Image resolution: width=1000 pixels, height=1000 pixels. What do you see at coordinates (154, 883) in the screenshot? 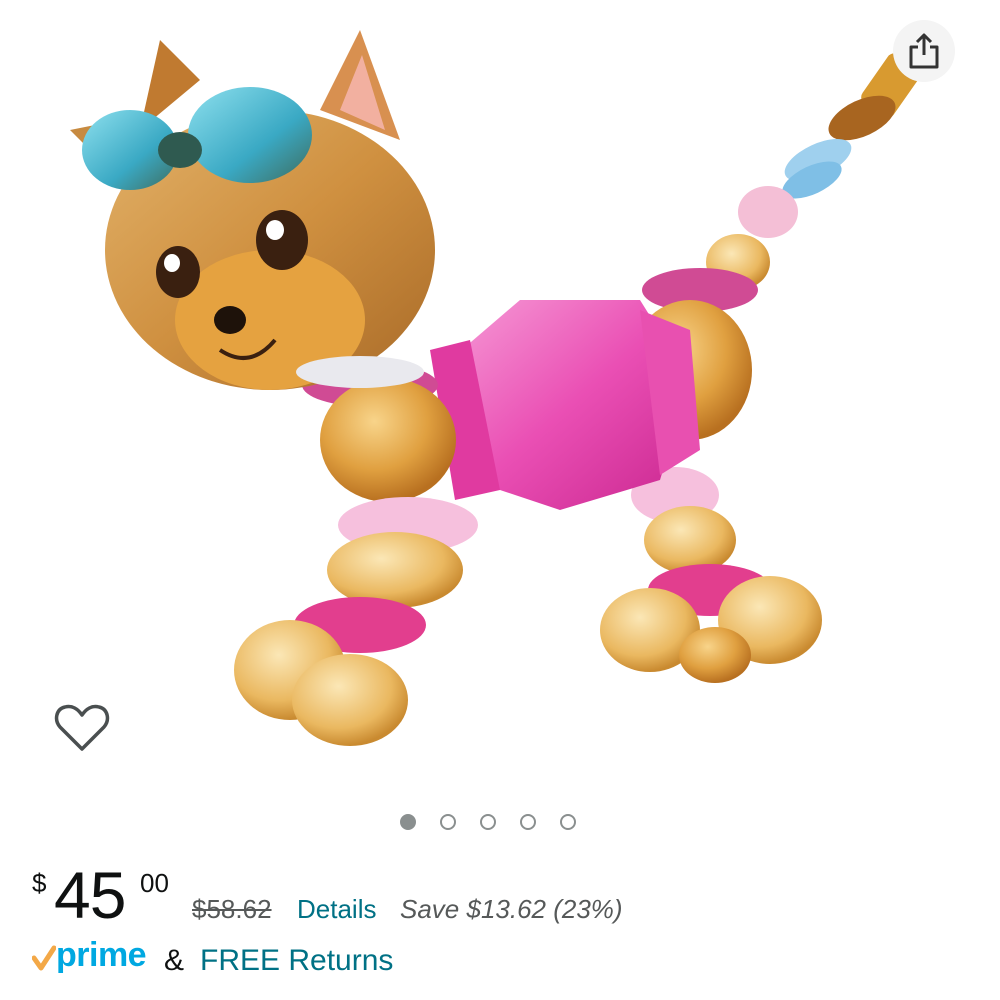
I see `price-fraction: 00` at bounding box center [154, 883].